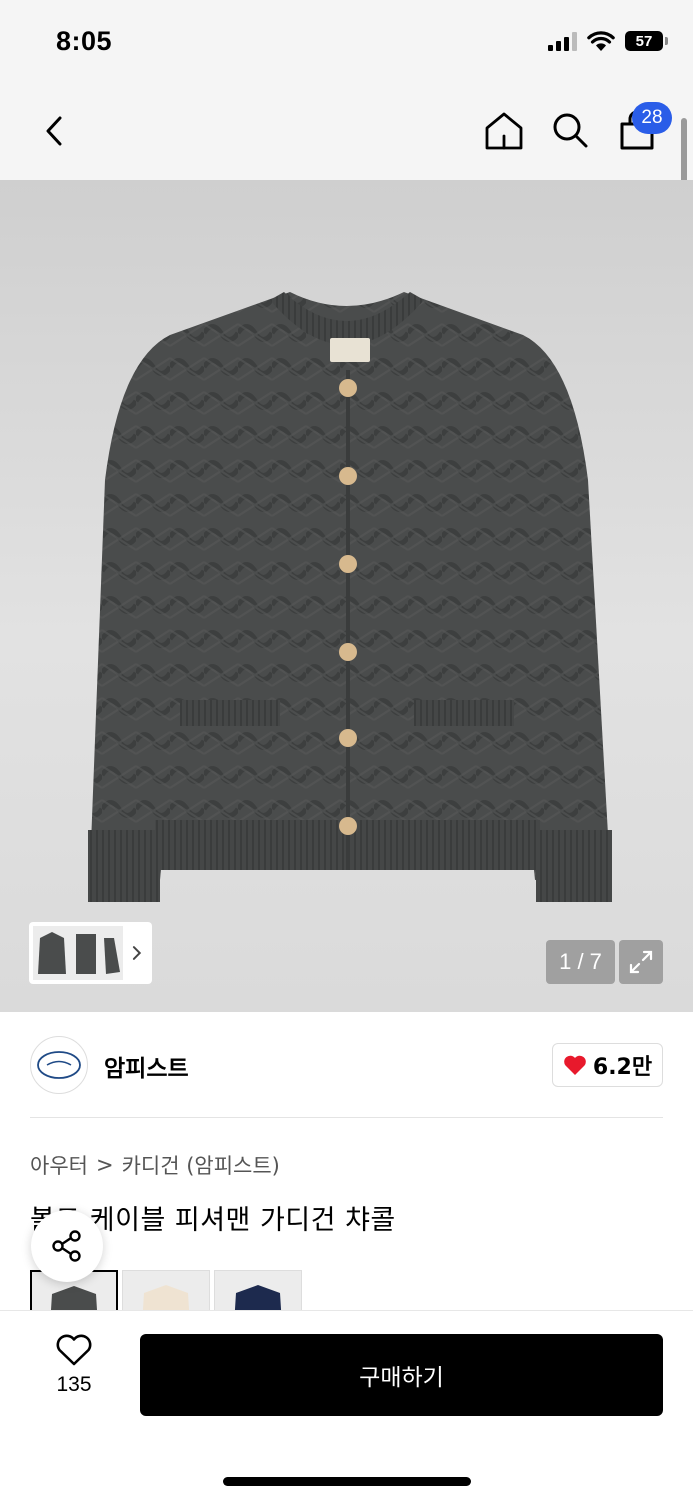  I want to click on share-icon, so click(66, 1246).